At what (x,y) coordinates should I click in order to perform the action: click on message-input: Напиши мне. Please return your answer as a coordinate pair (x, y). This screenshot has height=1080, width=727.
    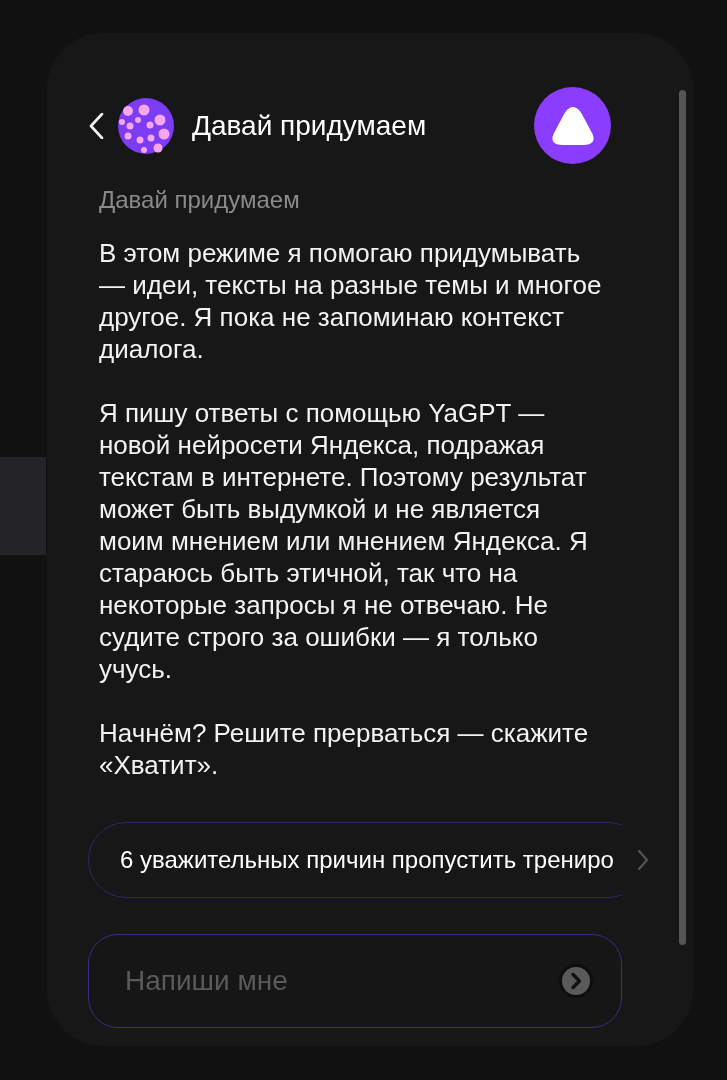
    Looking at the image, I should click on (355, 981).